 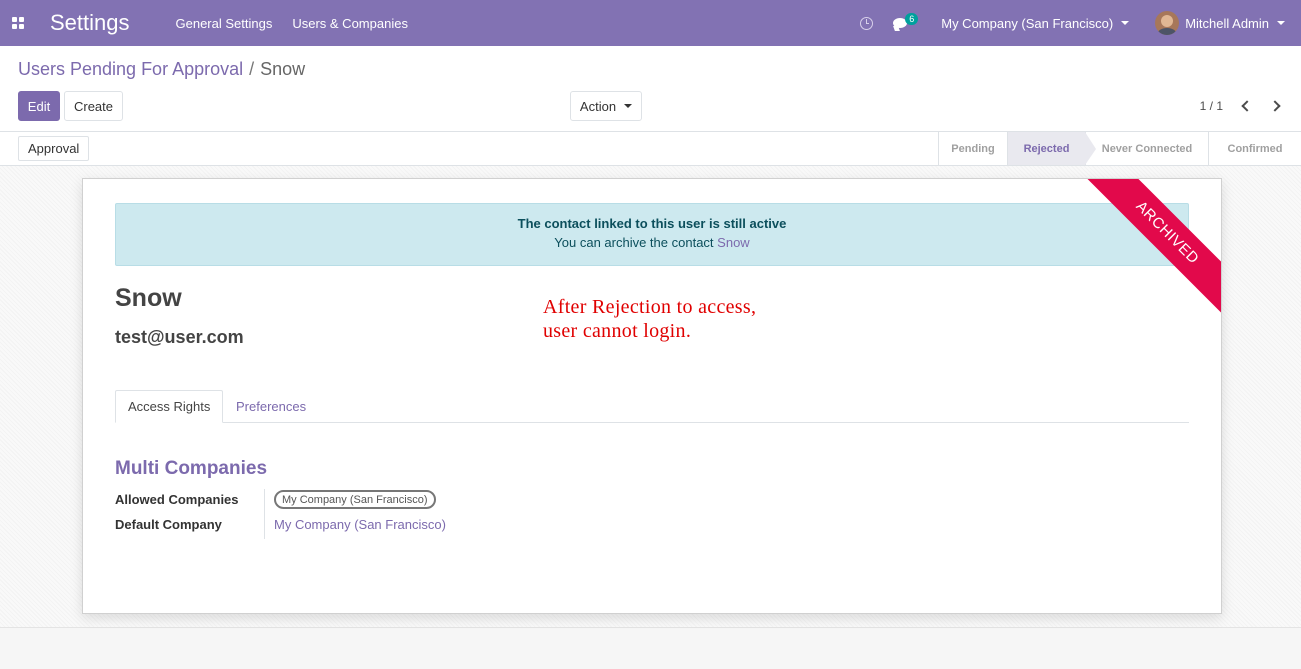 I want to click on chevron-right-icon, so click(x=1275, y=106).